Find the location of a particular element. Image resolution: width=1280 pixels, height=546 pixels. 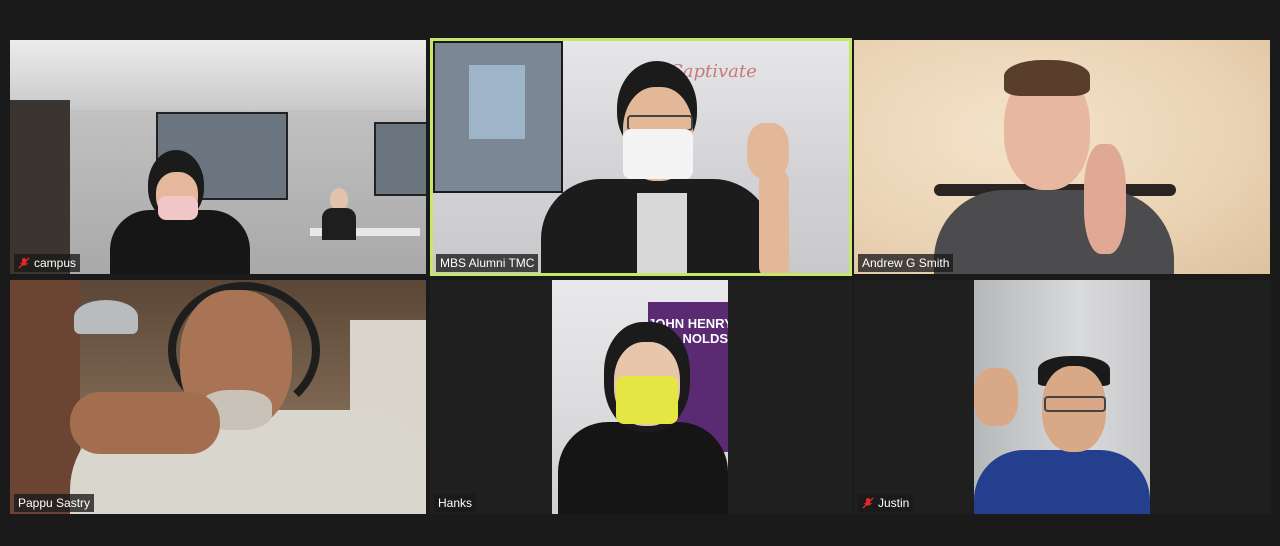

shirt-stripe is located at coordinates (662, 233).